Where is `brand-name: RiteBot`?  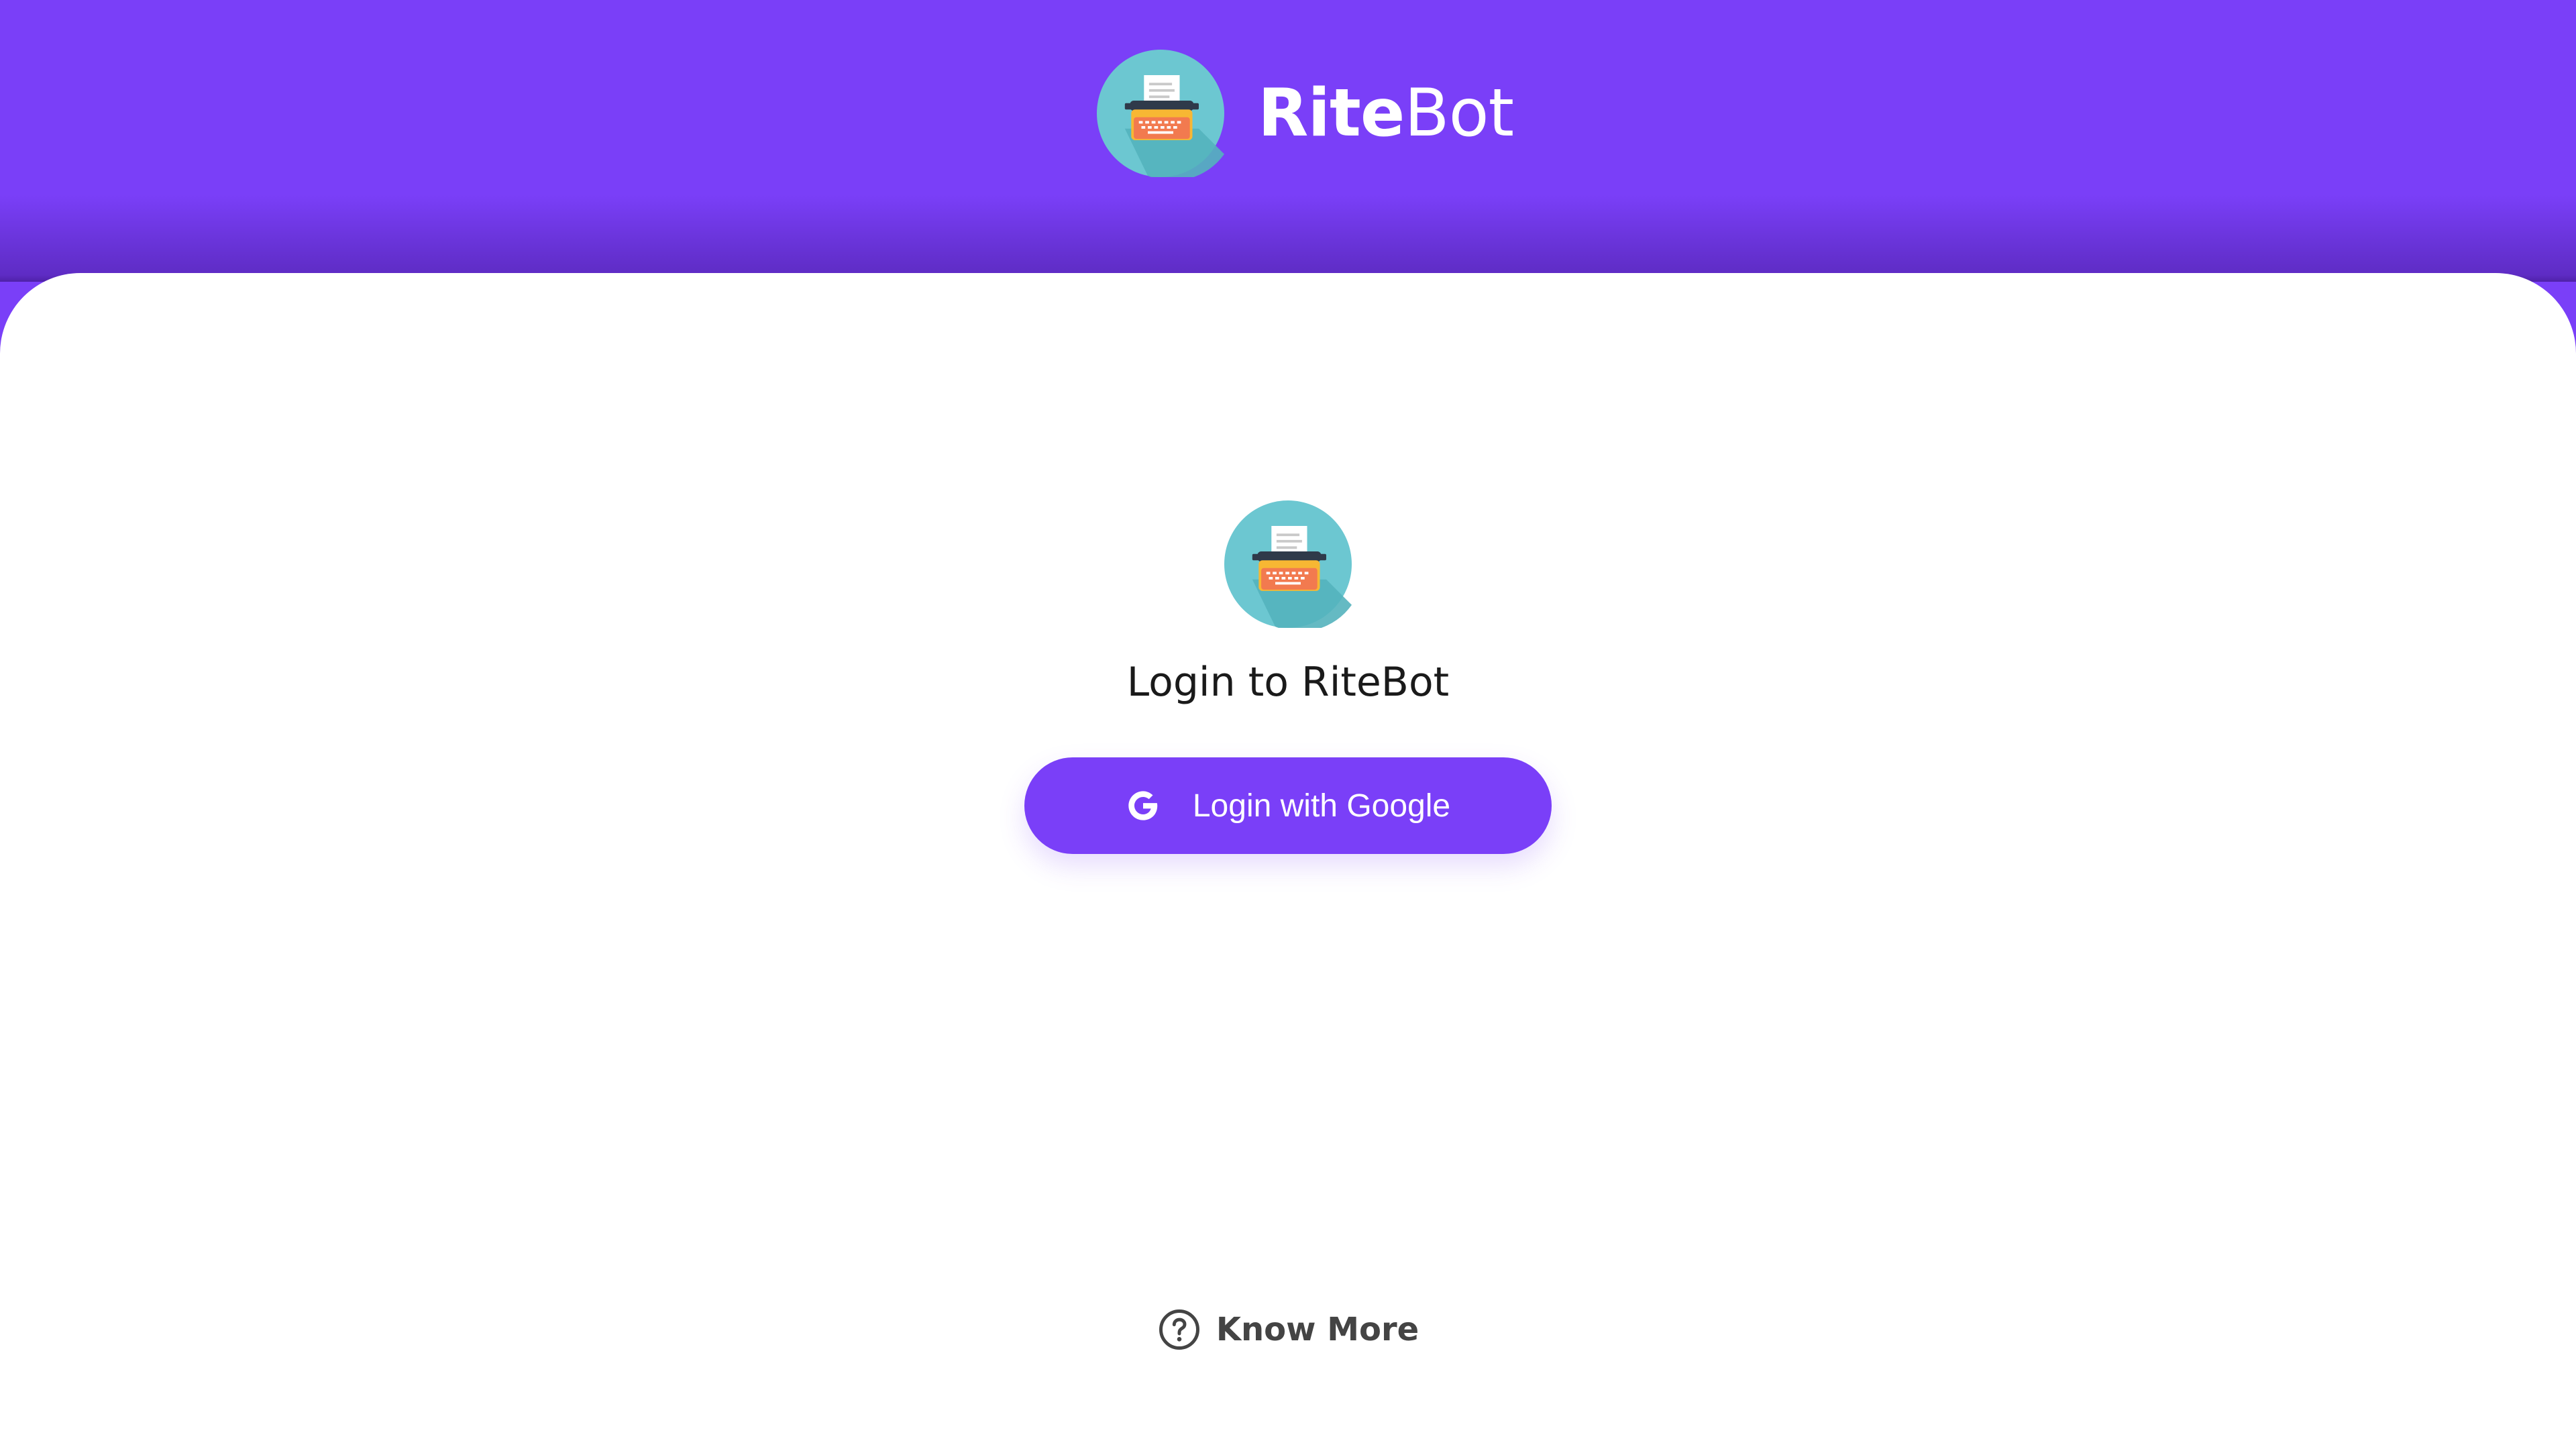 brand-name: RiteBot is located at coordinates (1386, 113).